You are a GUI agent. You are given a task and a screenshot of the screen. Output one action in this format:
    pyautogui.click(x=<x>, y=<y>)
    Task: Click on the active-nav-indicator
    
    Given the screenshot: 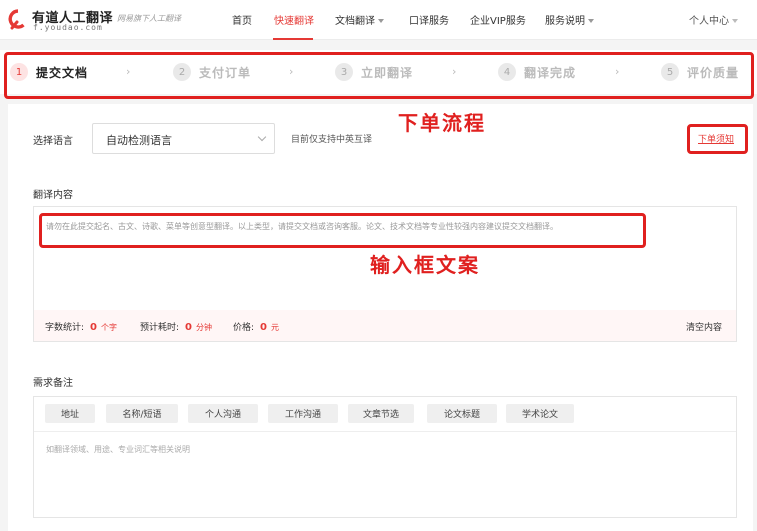 What is the action you would take?
    pyautogui.click(x=293, y=39)
    